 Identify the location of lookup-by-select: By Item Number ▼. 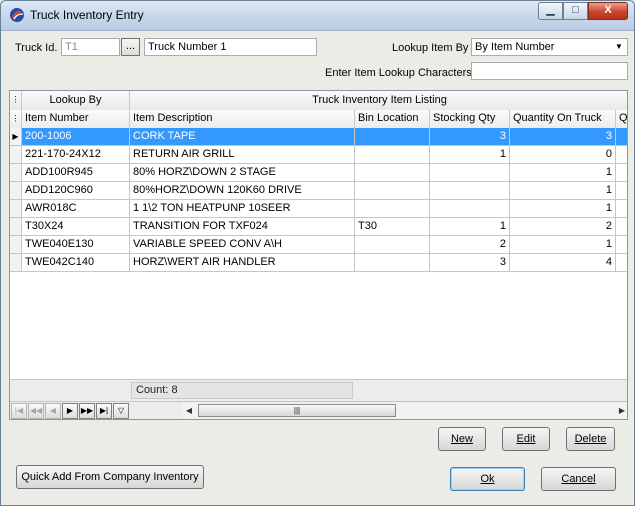
(549, 47).